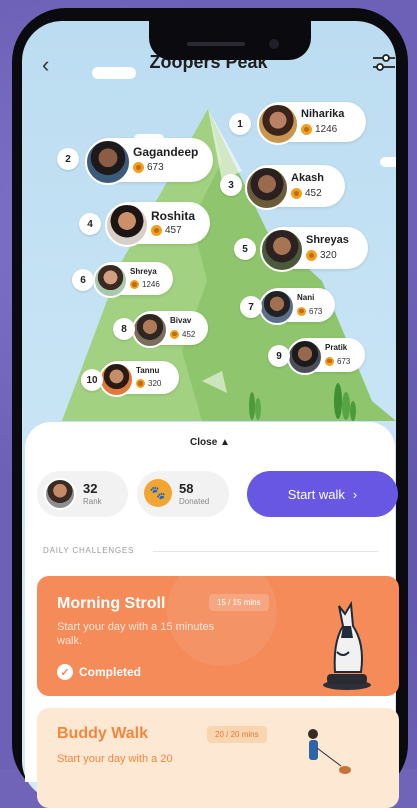  Describe the element at coordinates (158, 493) in the screenshot. I see `paw-icon: 🐾` at that location.